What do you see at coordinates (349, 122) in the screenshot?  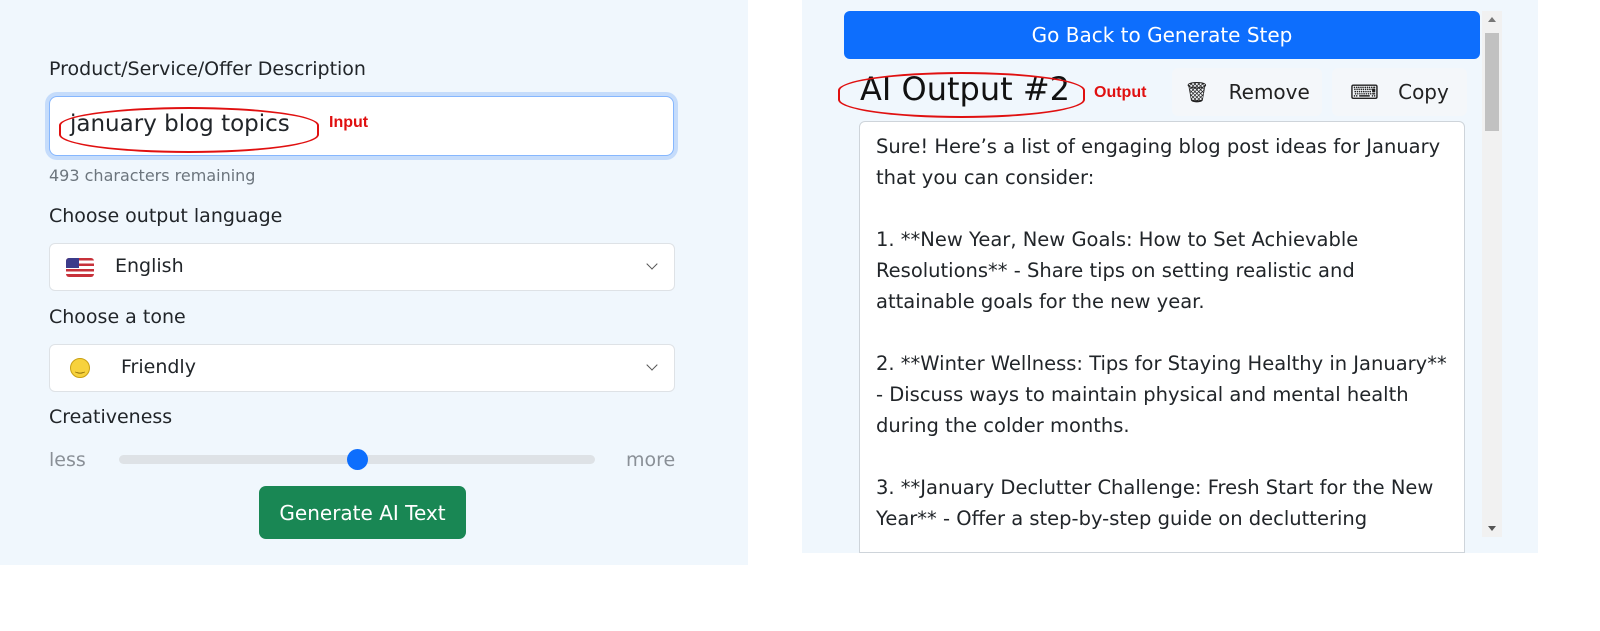 I see `input-annotation: Input` at bounding box center [349, 122].